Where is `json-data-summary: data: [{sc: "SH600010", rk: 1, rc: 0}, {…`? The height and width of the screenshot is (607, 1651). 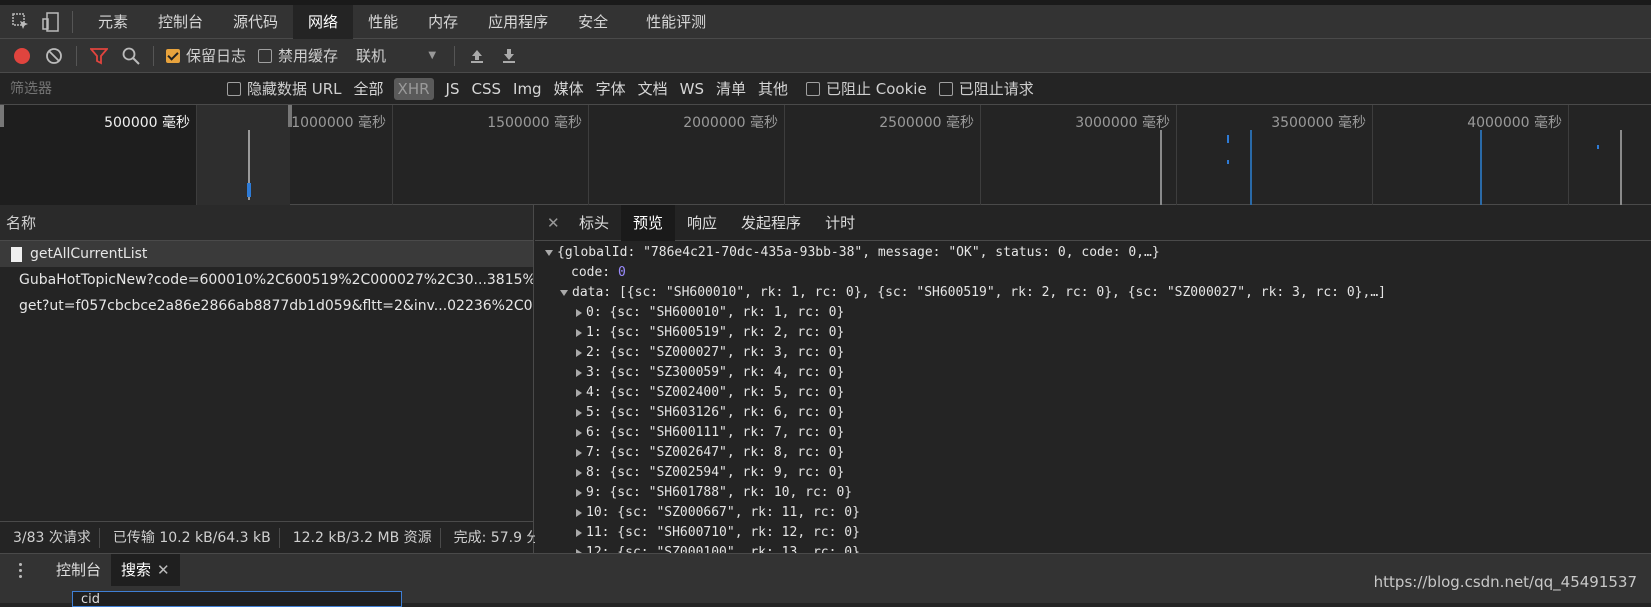 json-data-summary: data: [{sc: "SH600010", rk: 1, rc: 0}, {… is located at coordinates (979, 292).